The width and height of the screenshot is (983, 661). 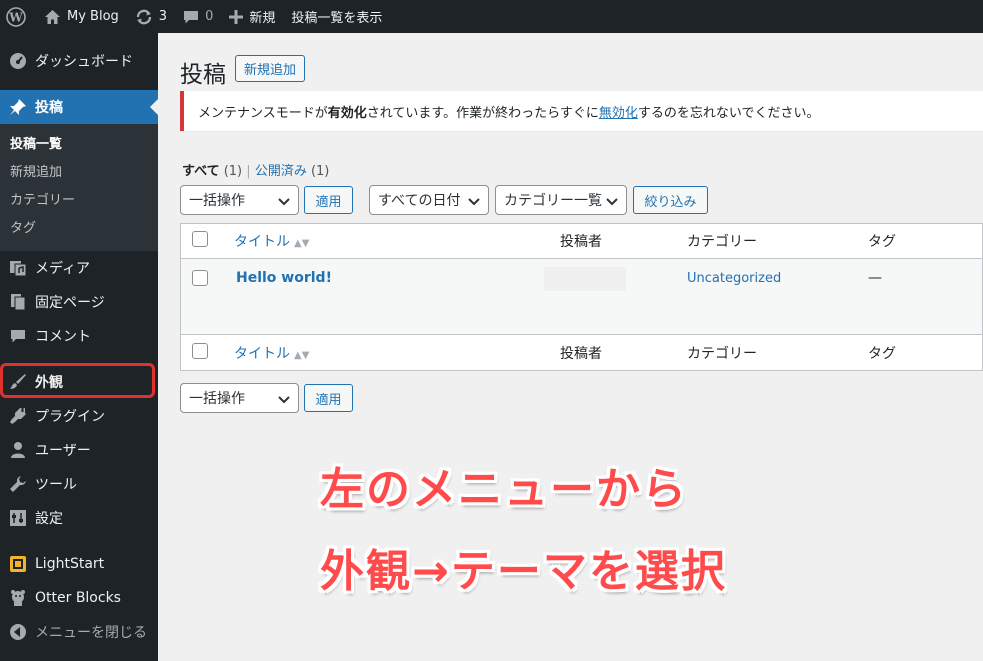 I want to click on sidebar-item-label: メディア, so click(x=63, y=269).